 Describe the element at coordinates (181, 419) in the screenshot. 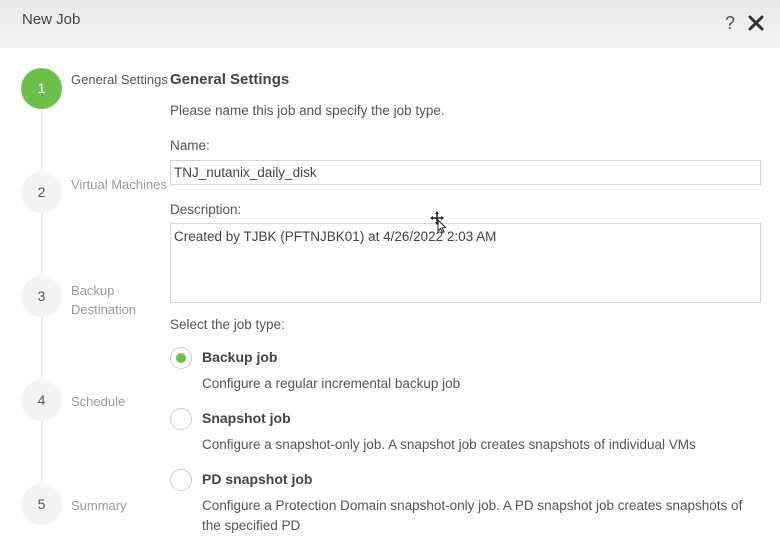

I see `snapshot-job-radio` at that location.